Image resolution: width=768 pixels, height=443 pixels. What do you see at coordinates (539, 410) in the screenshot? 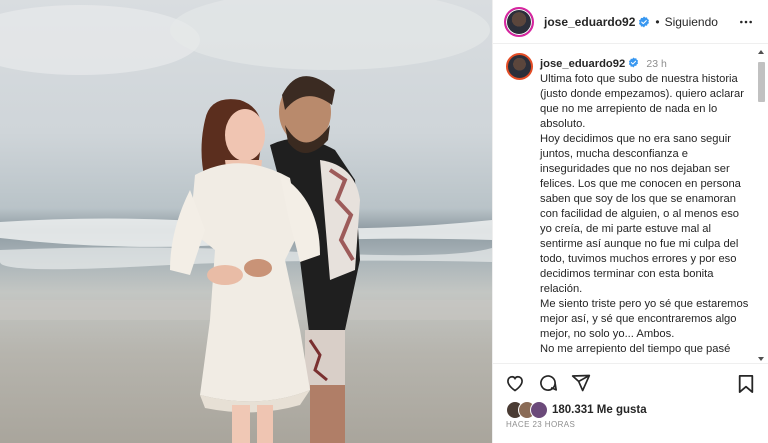
I see `liker-avatar` at bounding box center [539, 410].